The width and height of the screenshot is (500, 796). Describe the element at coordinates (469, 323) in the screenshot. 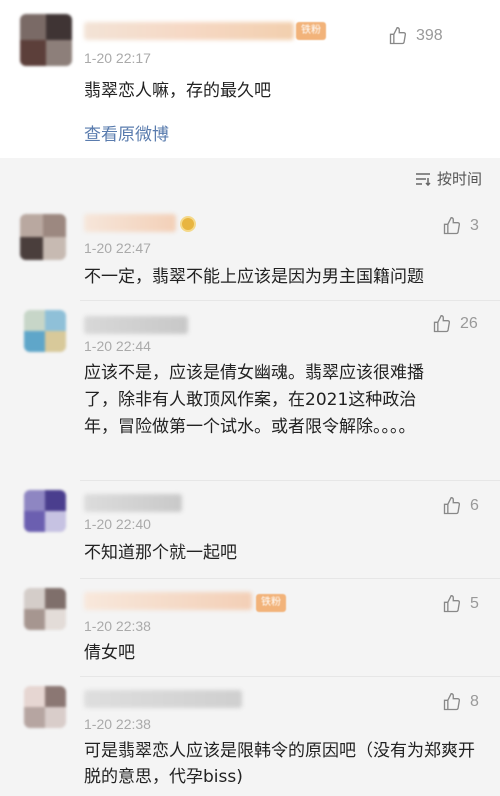

I see `like-count: 26` at that location.